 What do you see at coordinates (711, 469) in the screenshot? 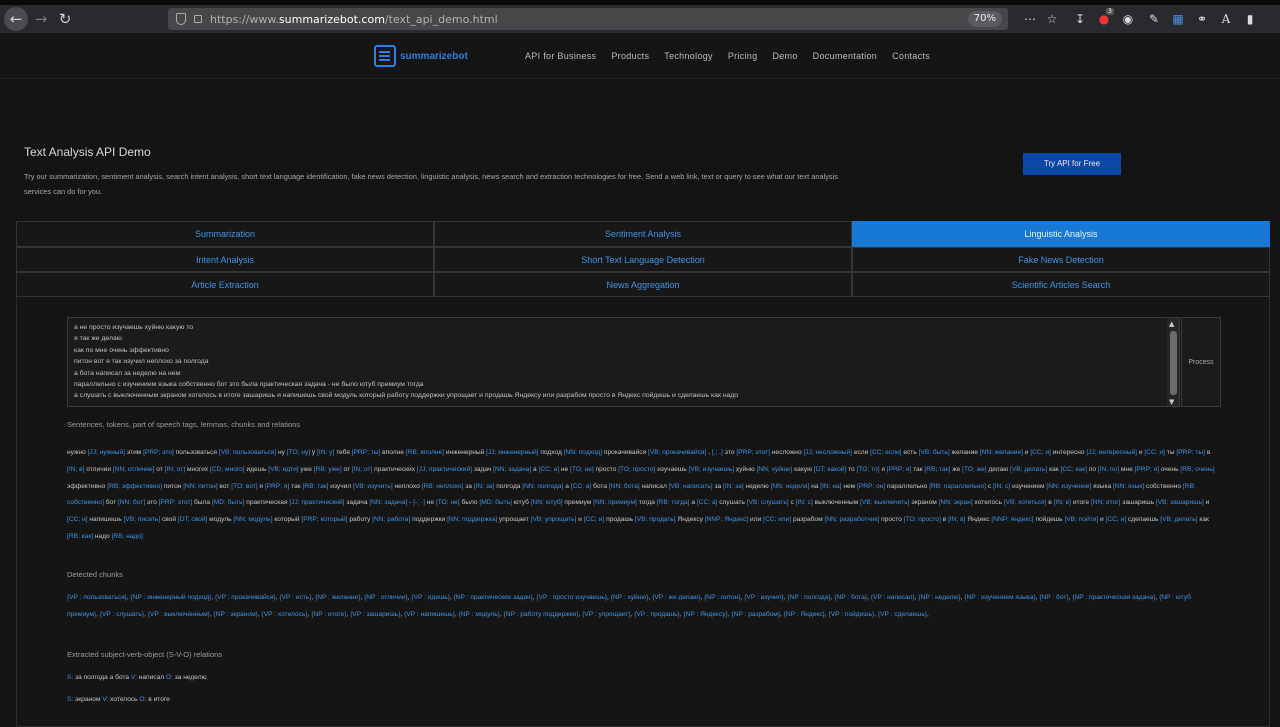
I see `pos-tag: [VB; изучаешь]` at bounding box center [711, 469].